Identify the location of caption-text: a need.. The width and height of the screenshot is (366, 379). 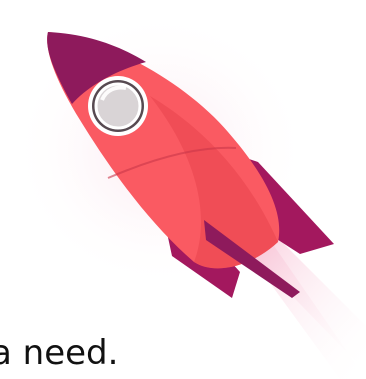
(59, 353).